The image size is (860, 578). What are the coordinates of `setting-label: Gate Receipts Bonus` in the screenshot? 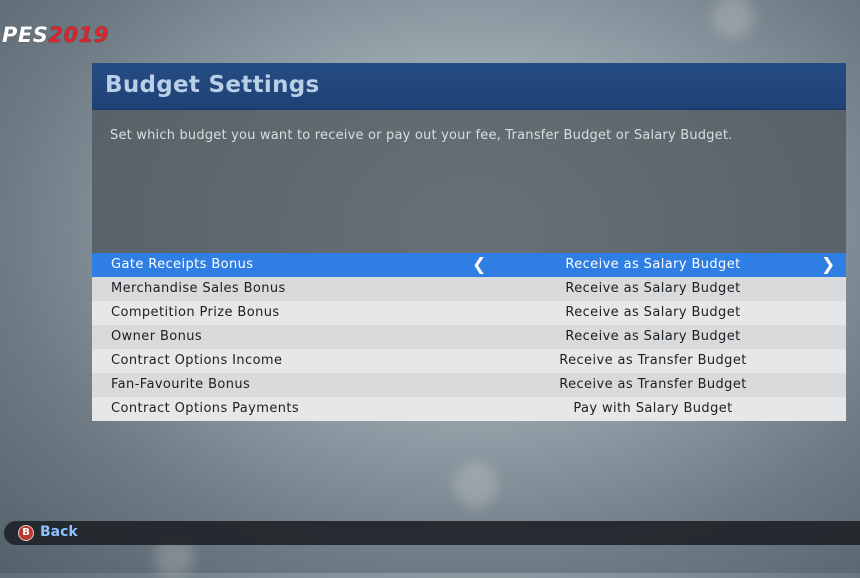 It's located at (182, 264).